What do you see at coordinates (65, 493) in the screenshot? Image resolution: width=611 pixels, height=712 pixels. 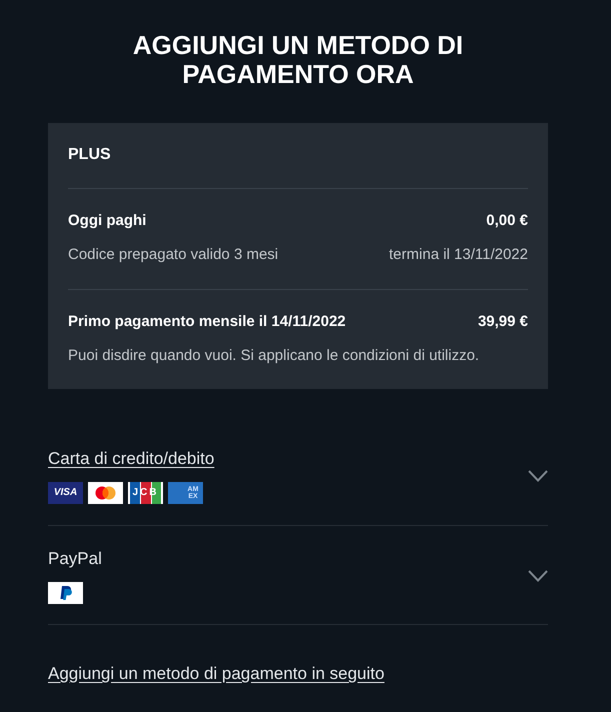 I see `visa-logo: VISA` at bounding box center [65, 493].